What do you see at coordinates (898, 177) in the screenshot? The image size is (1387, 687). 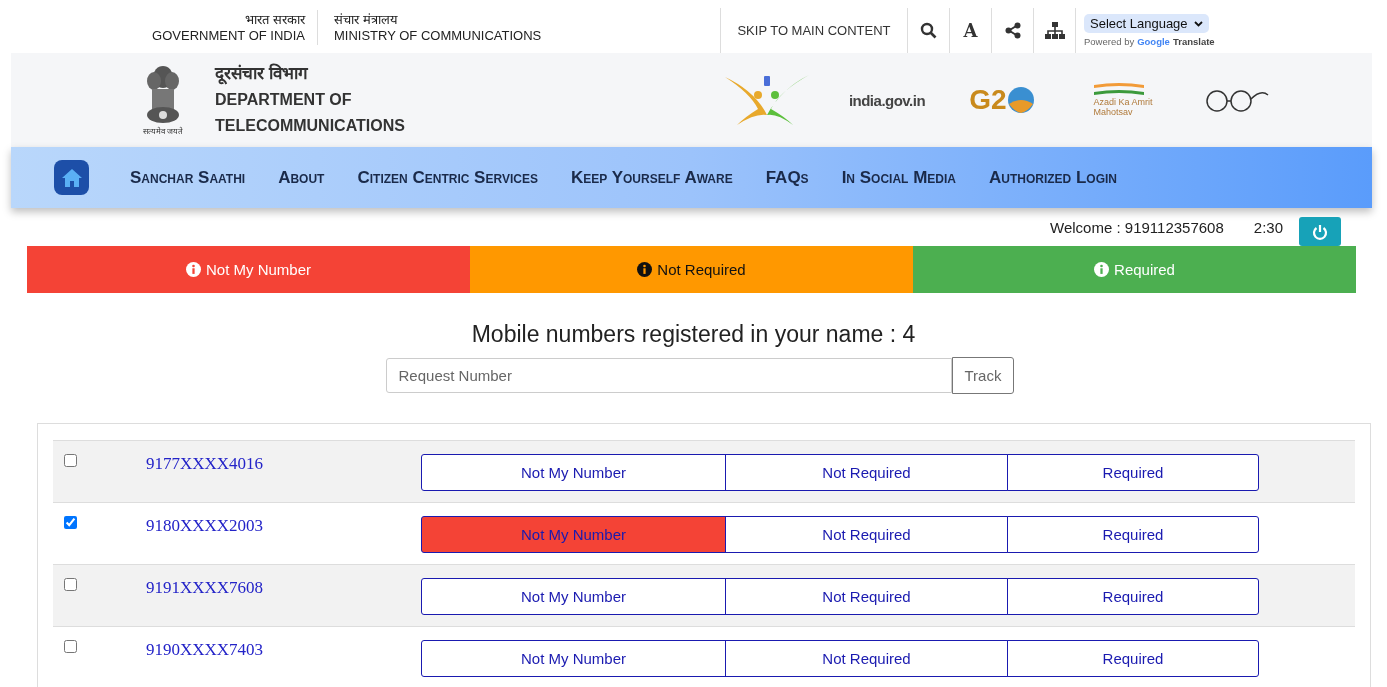 I see `nav-link: In Social Media` at bounding box center [898, 177].